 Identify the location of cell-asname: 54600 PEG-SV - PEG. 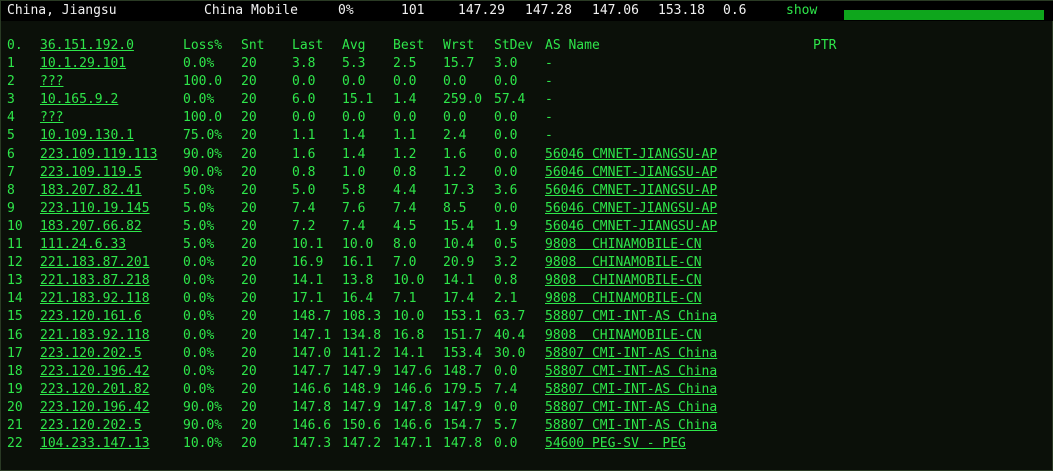
(615, 443).